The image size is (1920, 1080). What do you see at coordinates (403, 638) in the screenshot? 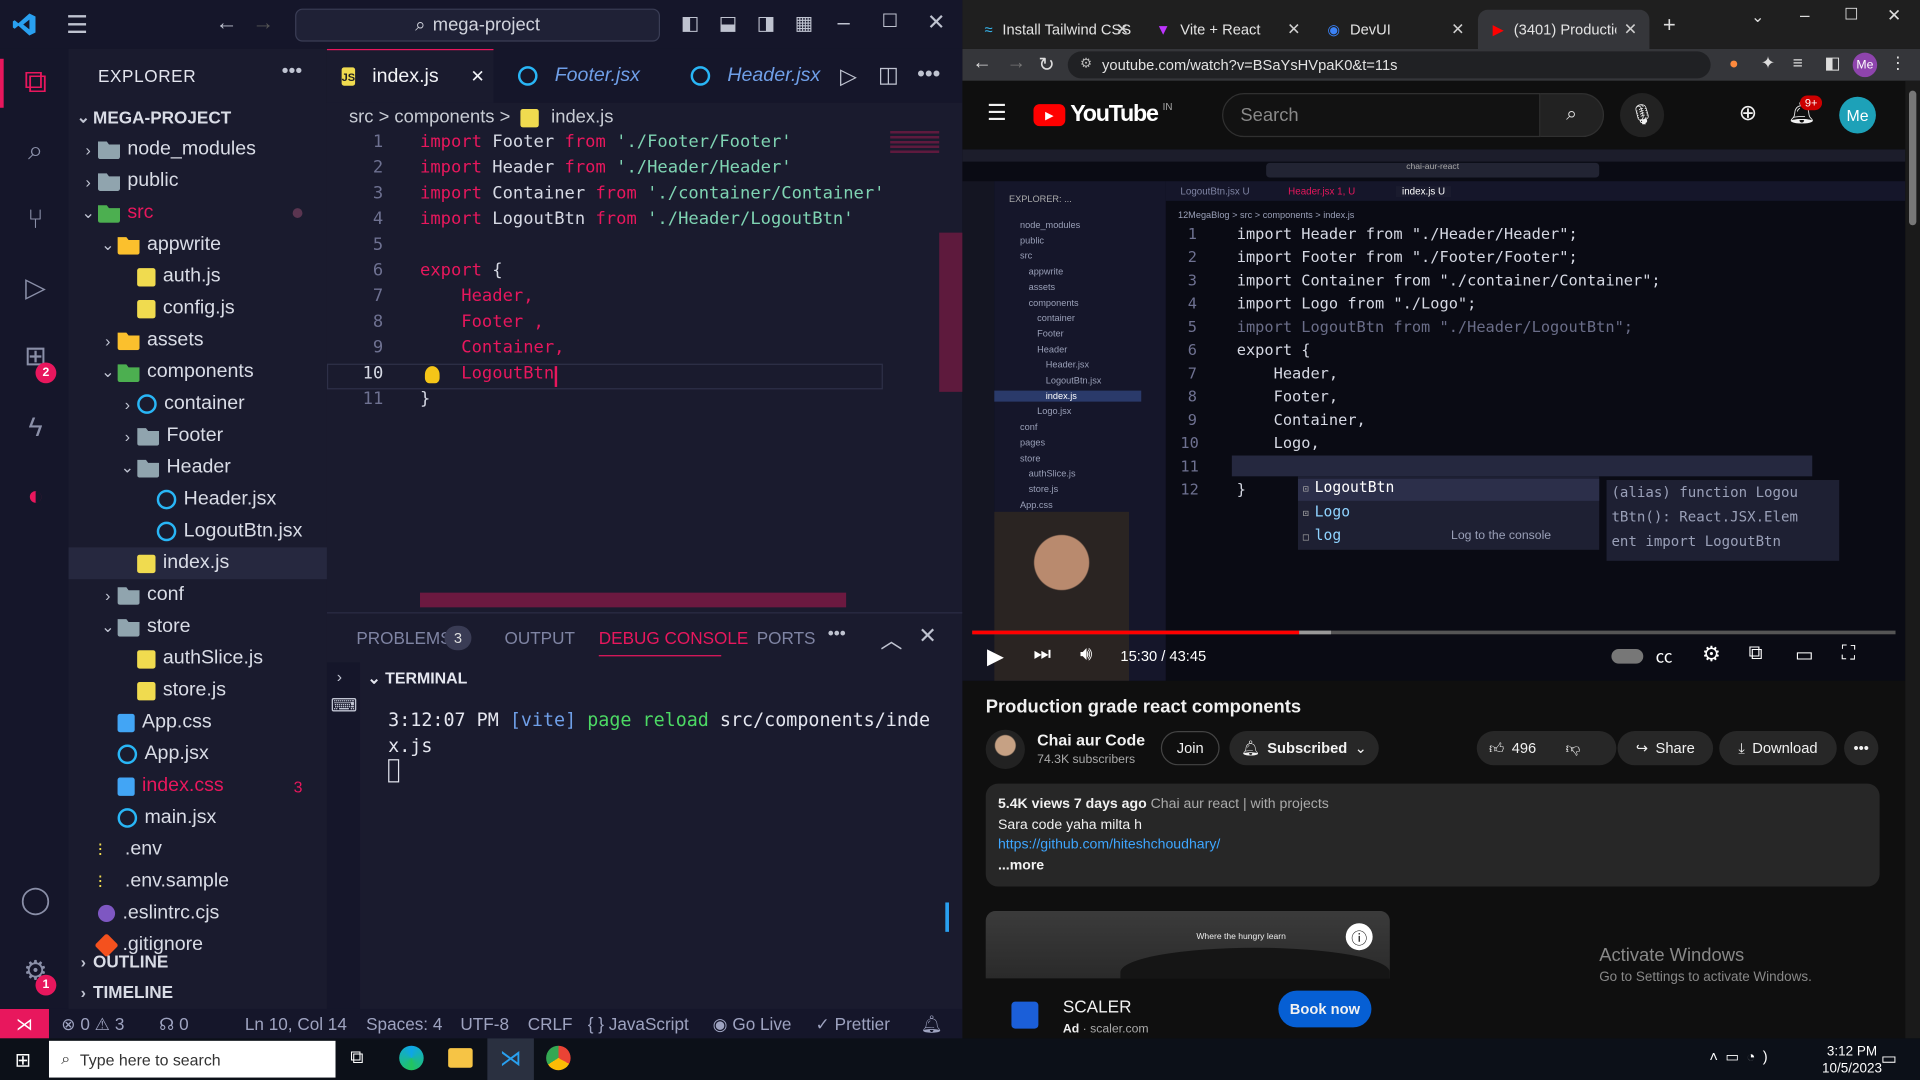
I see `tab-problems: PROBLEMS` at bounding box center [403, 638].